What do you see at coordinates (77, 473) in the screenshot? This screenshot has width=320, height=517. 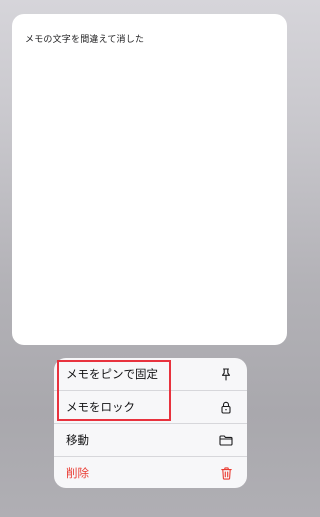 I see `menu-item-label: 削除` at bounding box center [77, 473].